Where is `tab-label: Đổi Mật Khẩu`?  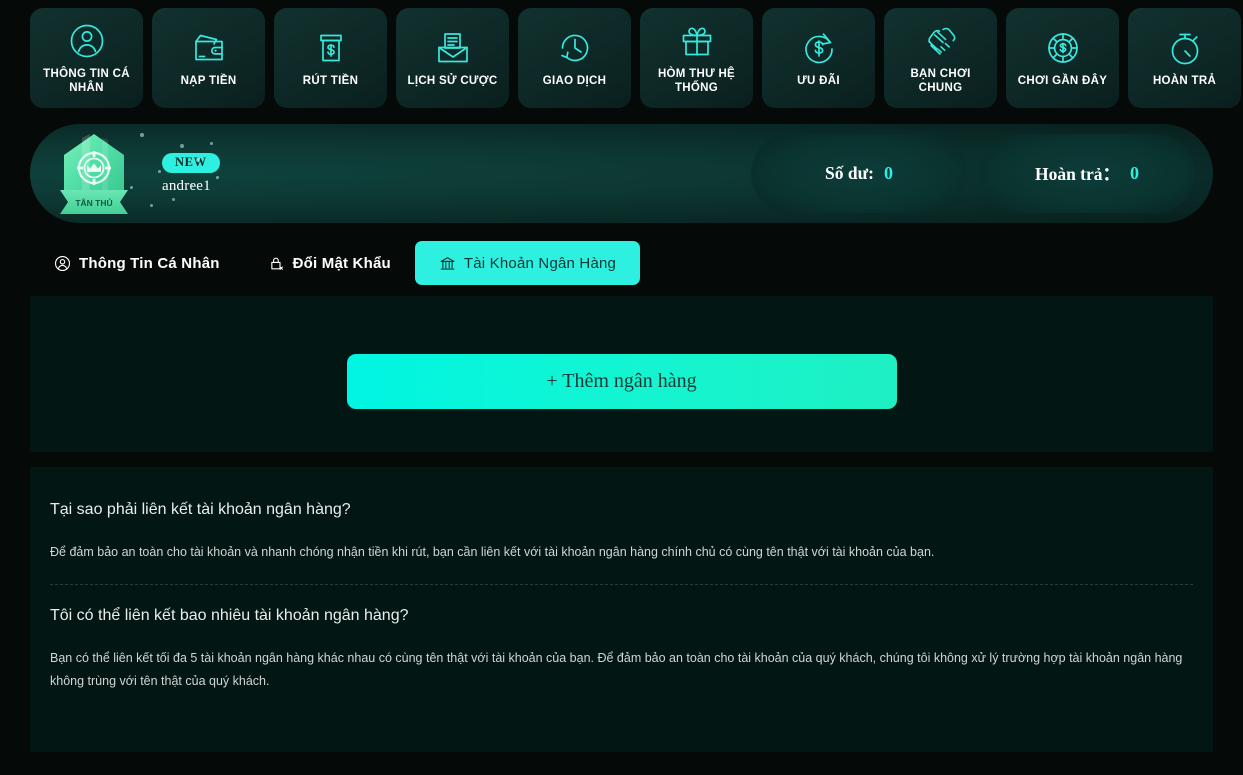 tab-label: Đổi Mật Khẩu is located at coordinates (341, 263).